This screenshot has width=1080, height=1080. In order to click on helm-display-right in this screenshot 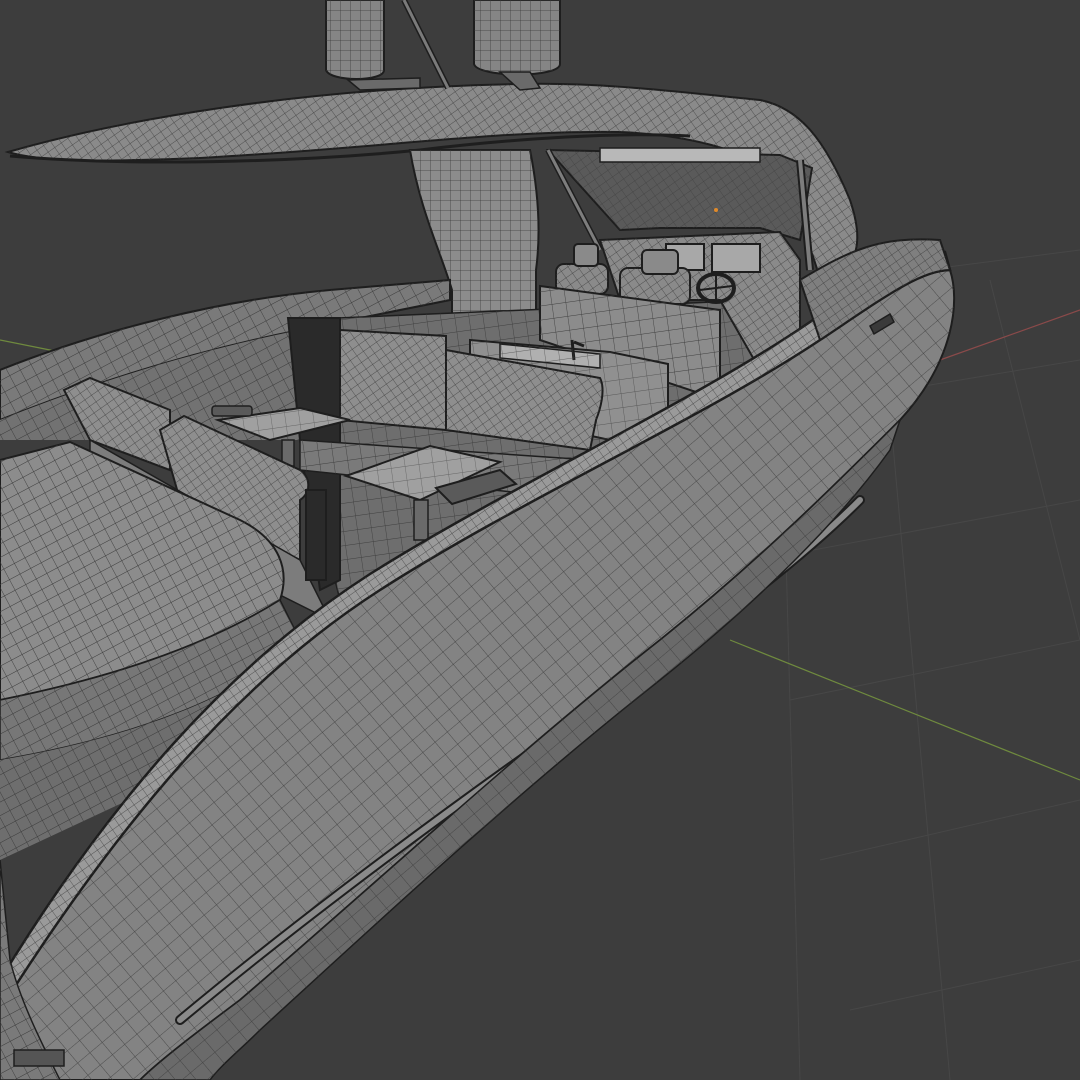, I will do `click(736, 258)`.